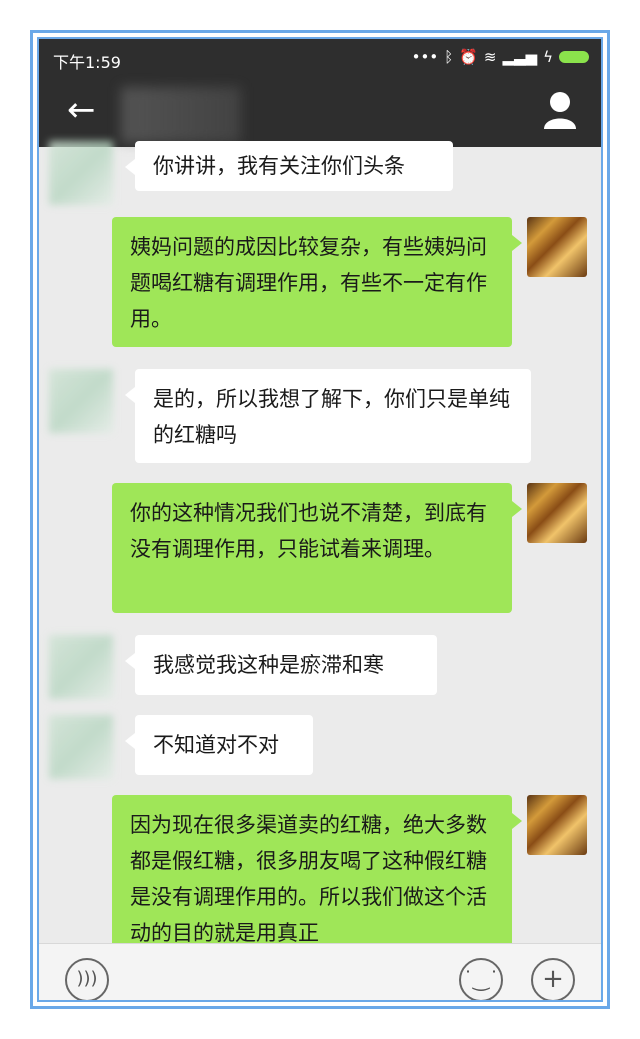  What do you see at coordinates (320, 971) in the screenshot?
I see `input-bar: ))) ˙‿˙ +` at bounding box center [320, 971].